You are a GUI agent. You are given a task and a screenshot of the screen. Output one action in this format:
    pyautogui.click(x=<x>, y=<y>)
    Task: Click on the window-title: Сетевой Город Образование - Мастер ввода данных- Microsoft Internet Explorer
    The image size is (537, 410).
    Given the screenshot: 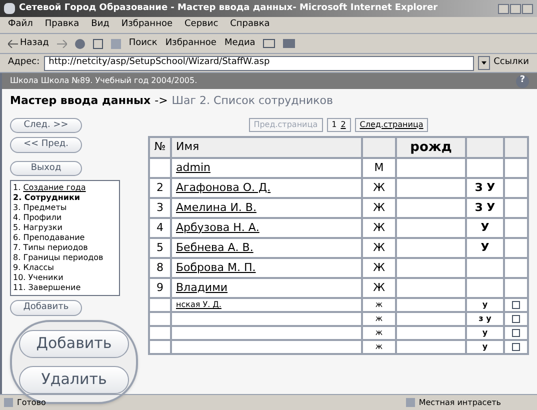 What is the action you would take?
    pyautogui.click(x=228, y=8)
    